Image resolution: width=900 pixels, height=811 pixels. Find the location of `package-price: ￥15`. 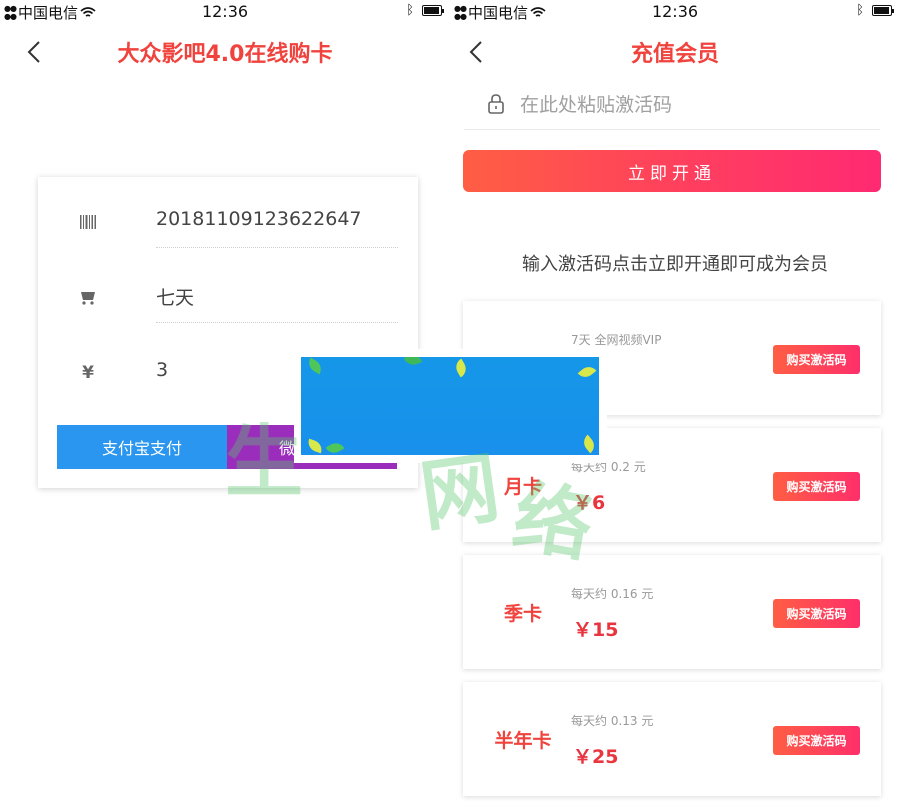

package-price: ￥15 is located at coordinates (596, 630).